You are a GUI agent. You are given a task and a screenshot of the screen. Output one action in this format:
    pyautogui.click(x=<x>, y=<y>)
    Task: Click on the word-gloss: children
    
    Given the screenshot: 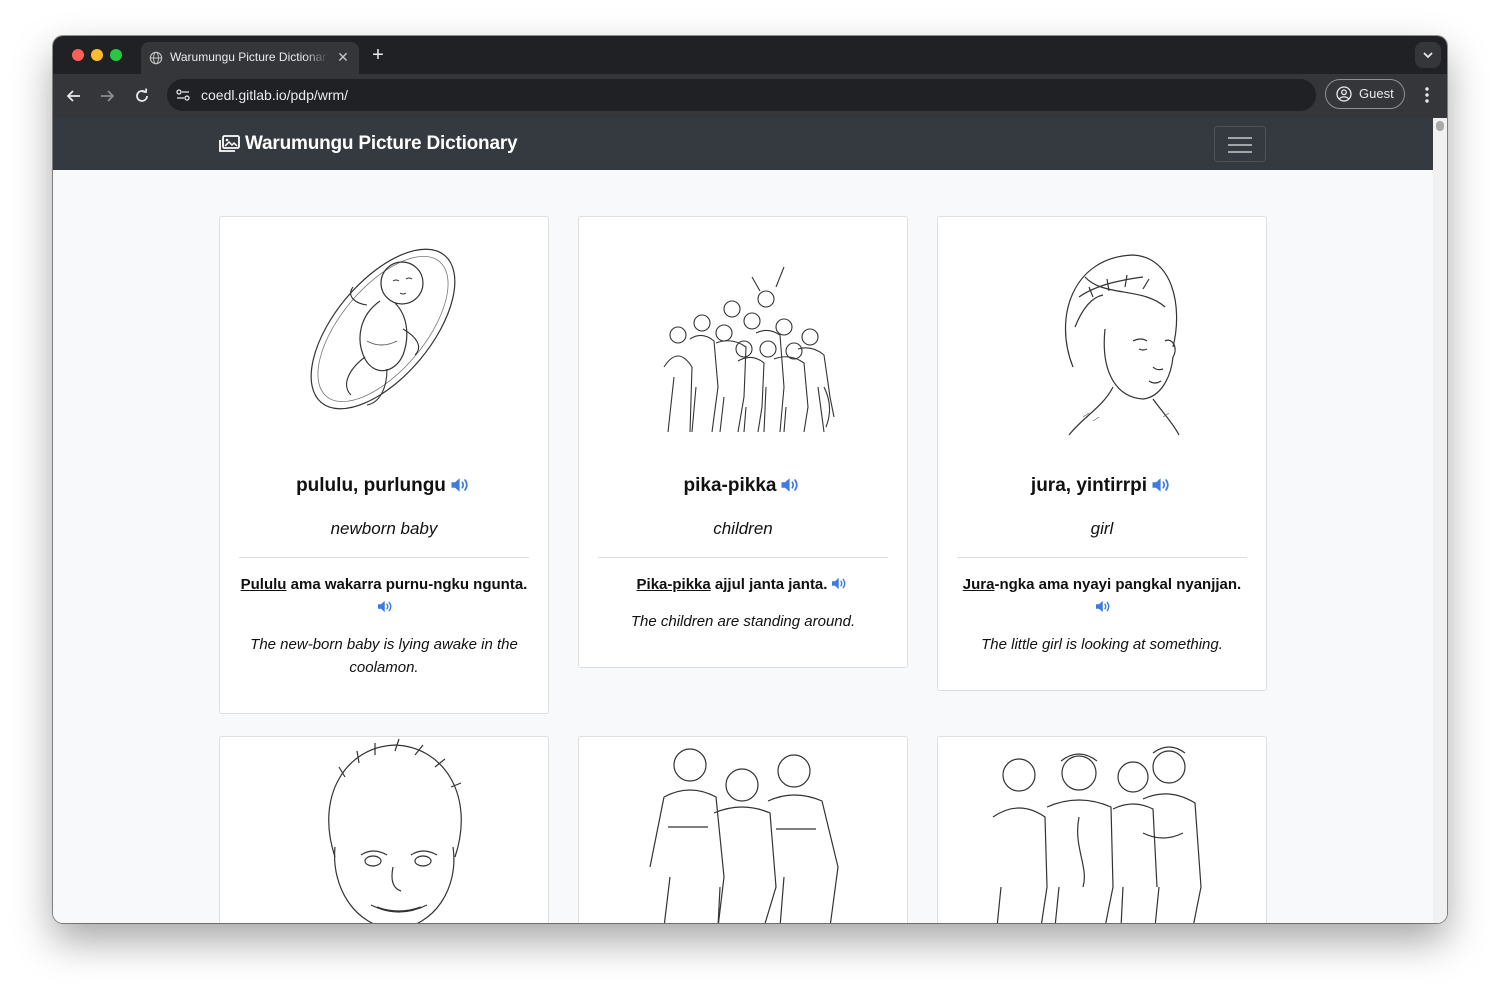 What is the action you would take?
    pyautogui.click(x=743, y=528)
    